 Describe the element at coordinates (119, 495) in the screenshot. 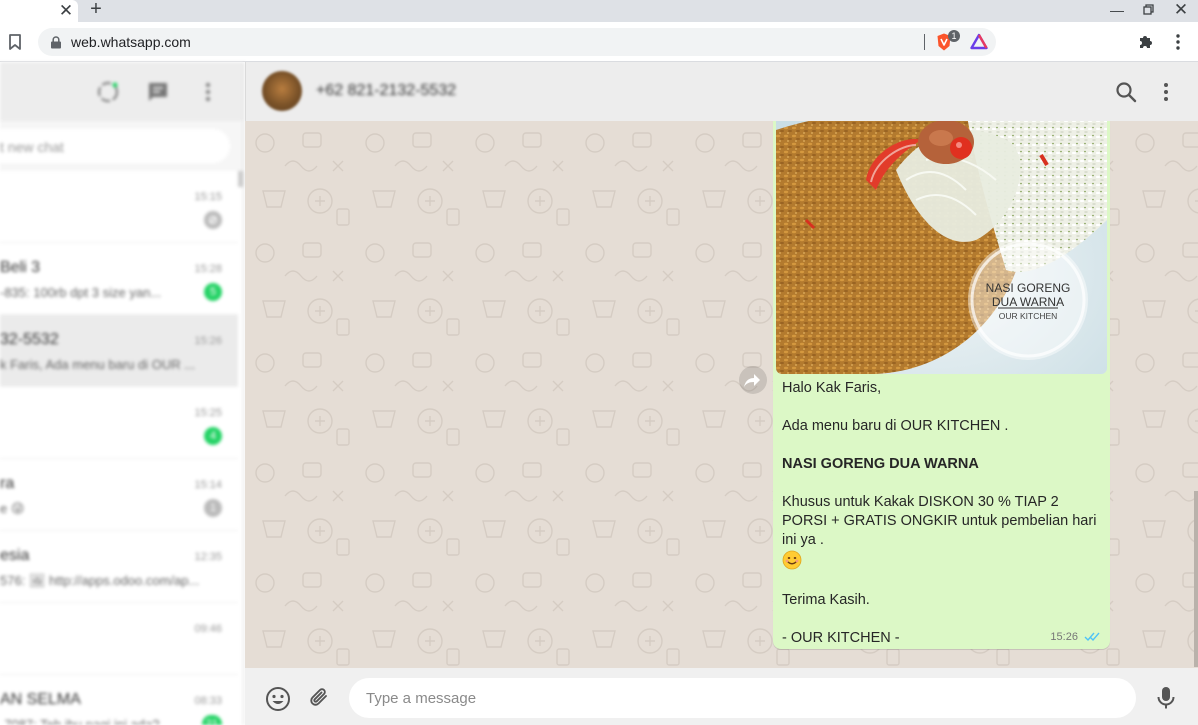

I see `chat-list-item: ra 15:14 e 😜 1` at that location.